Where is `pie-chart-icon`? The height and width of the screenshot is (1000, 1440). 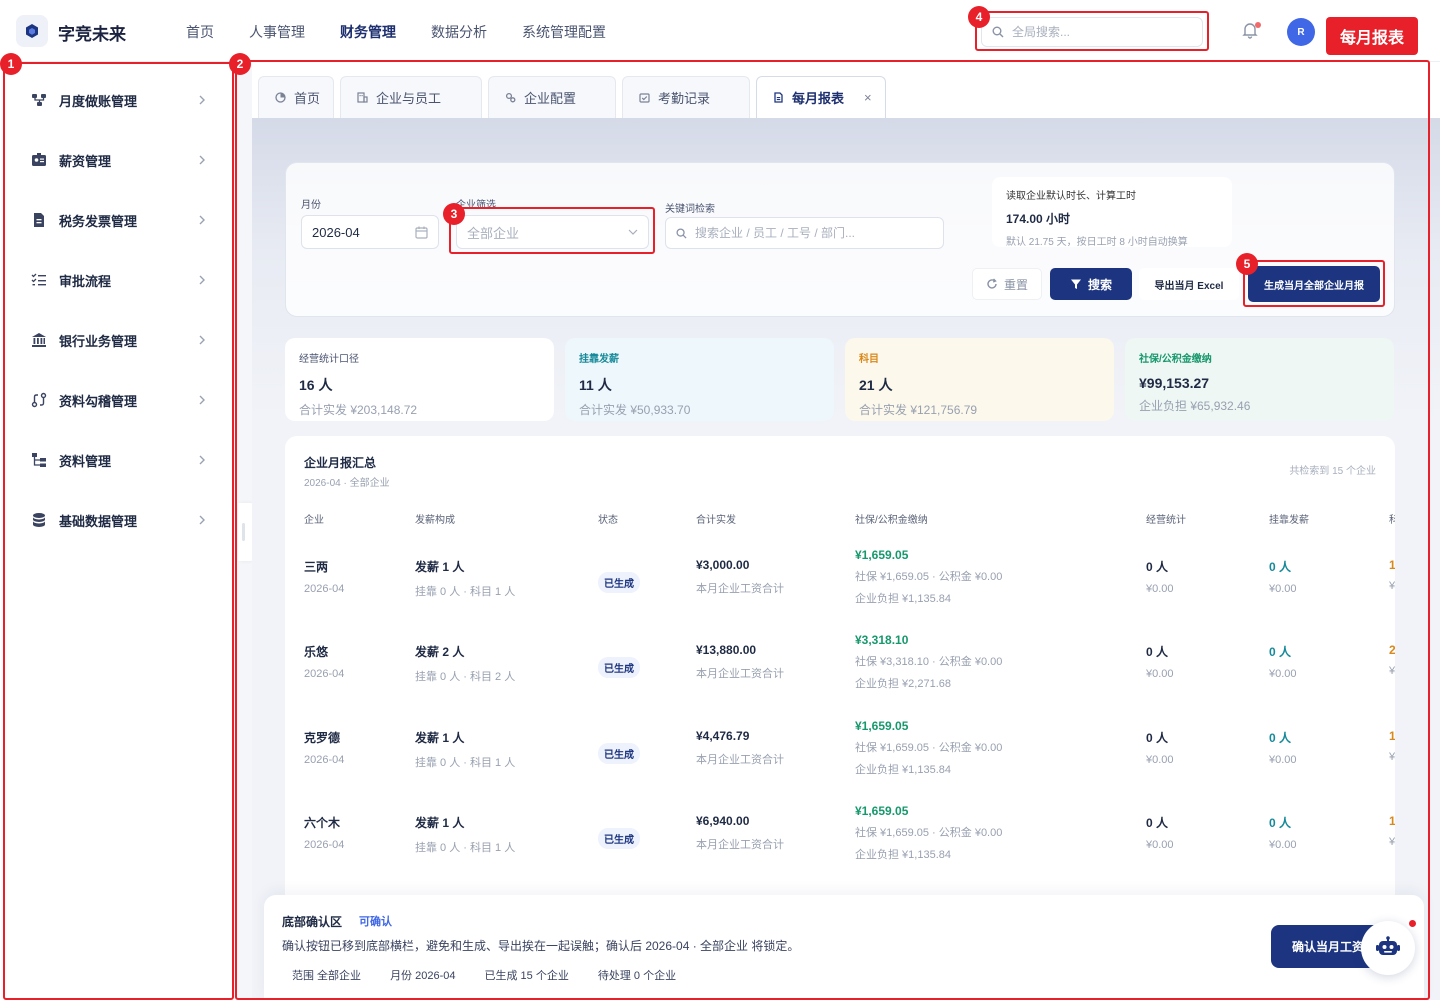 pie-chart-icon is located at coordinates (280, 97).